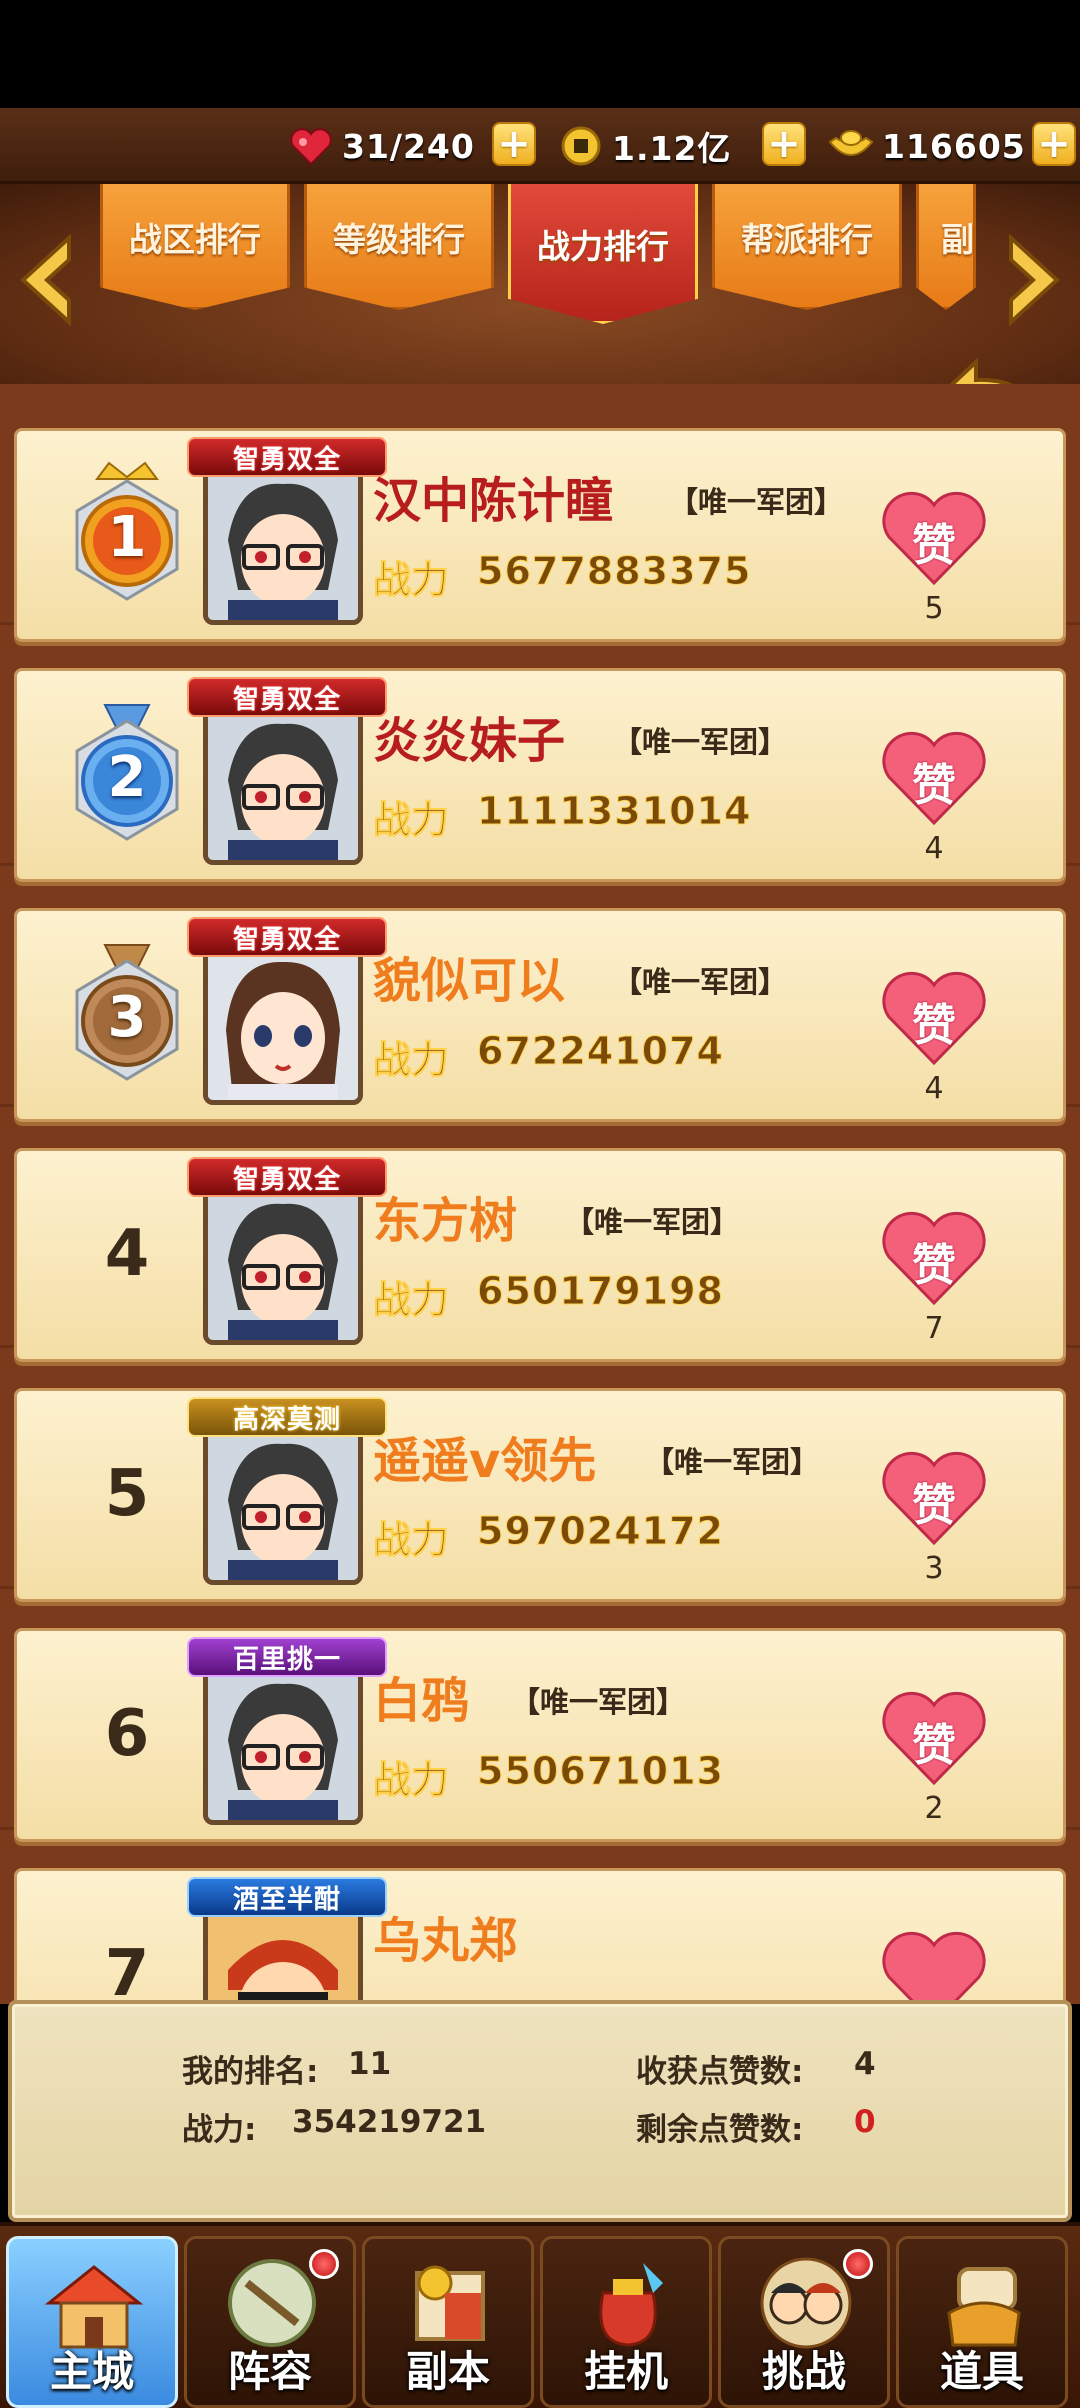  What do you see at coordinates (540, 54) in the screenshot?
I see `status-bar` at bounding box center [540, 54].